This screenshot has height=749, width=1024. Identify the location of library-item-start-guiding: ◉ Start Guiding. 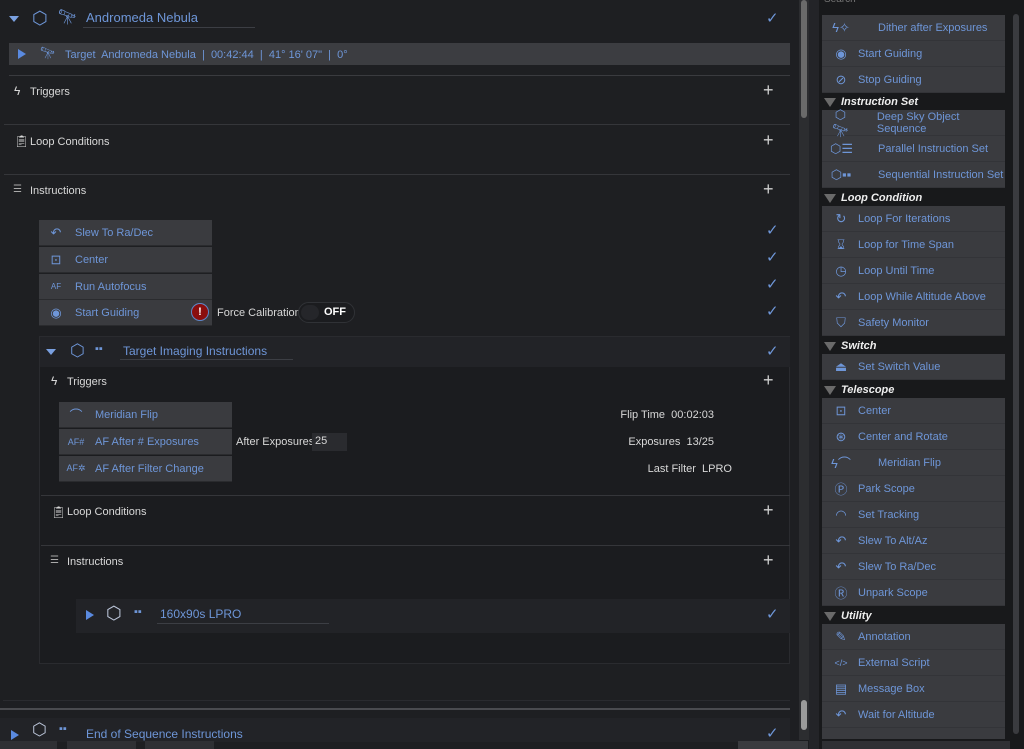
(913, 54).